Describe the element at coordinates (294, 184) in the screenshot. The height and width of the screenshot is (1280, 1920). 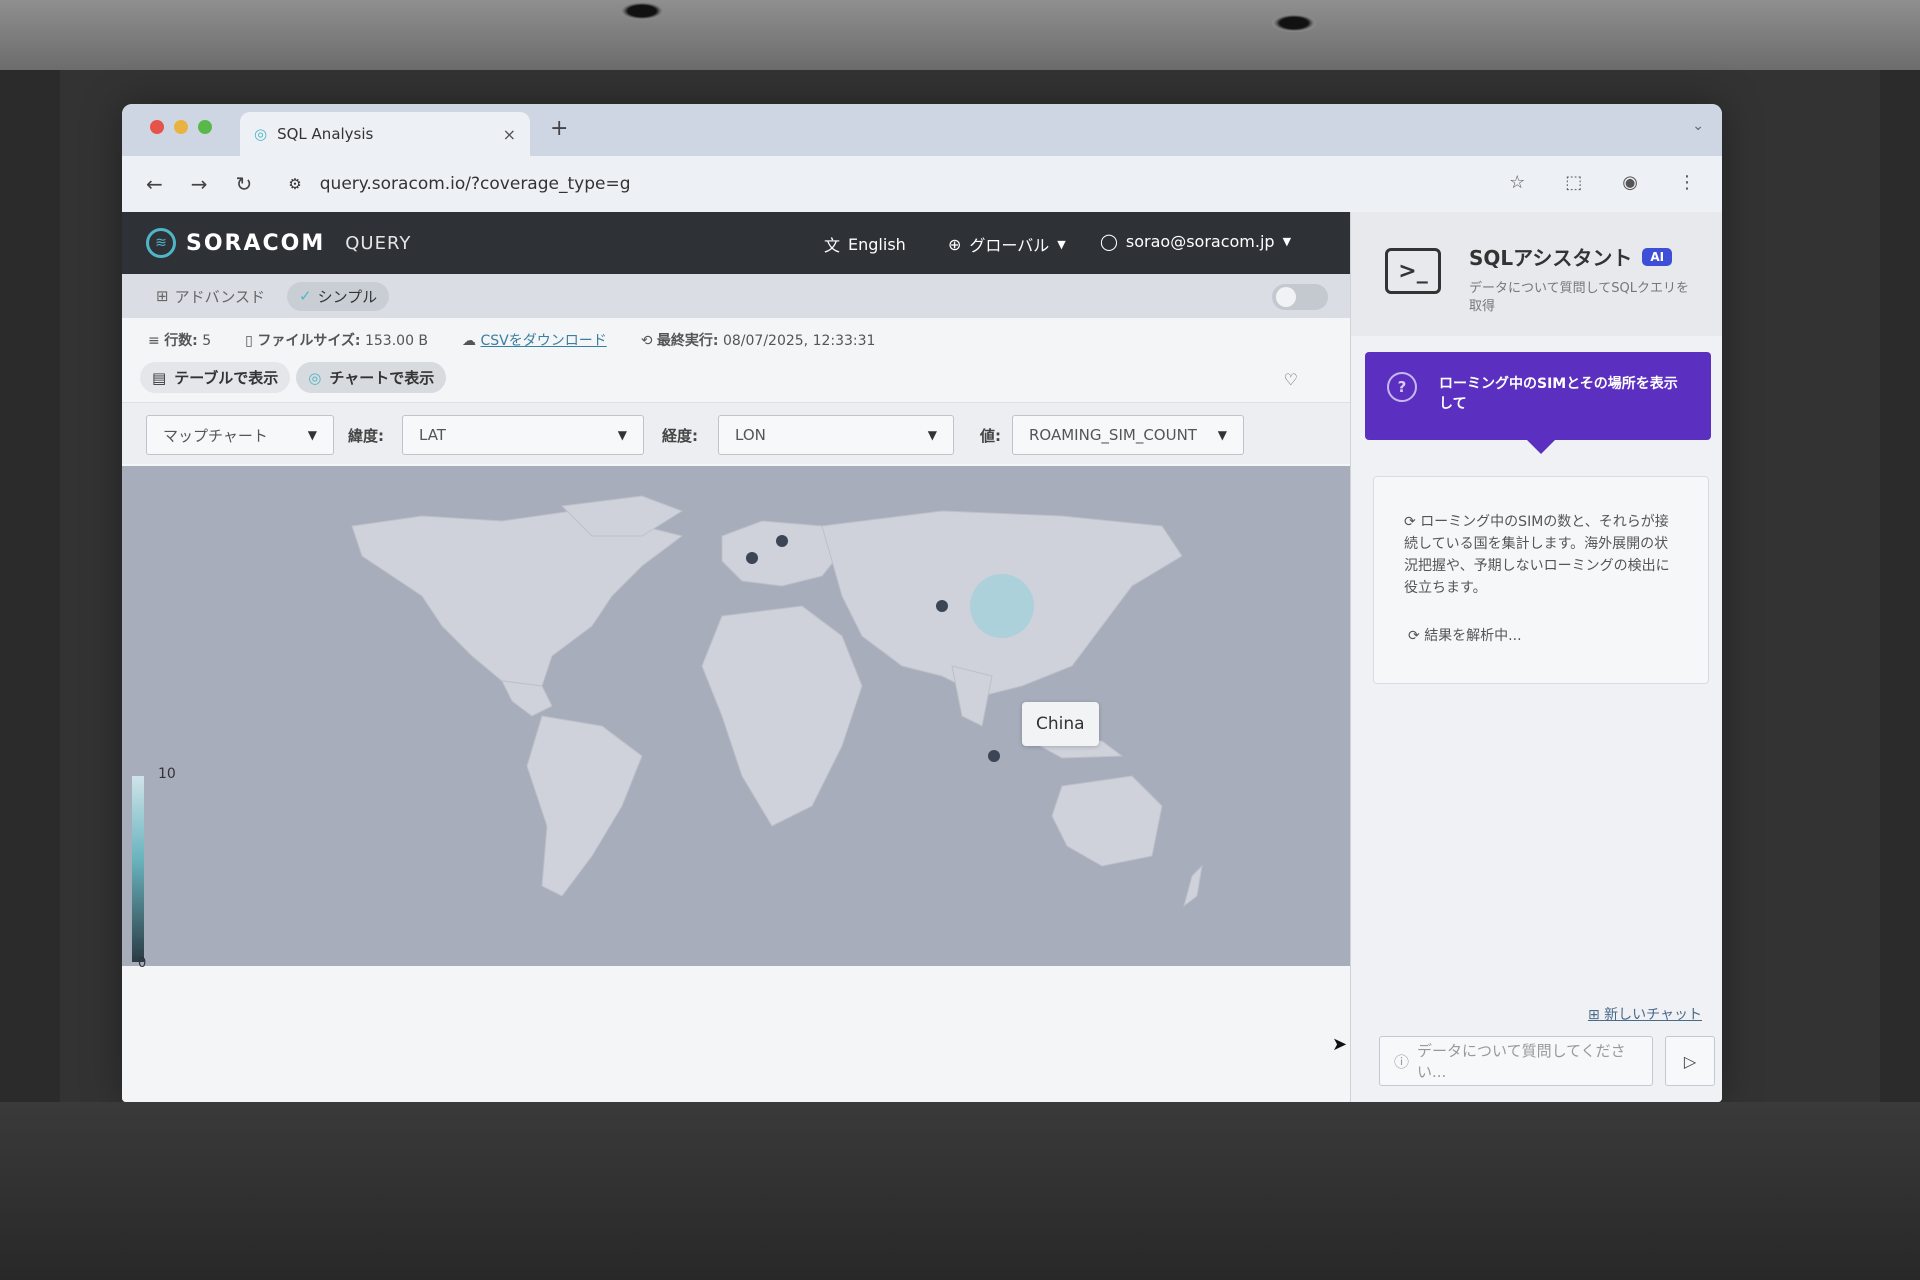
I see `site-settings-icon: ⚙` at that location.